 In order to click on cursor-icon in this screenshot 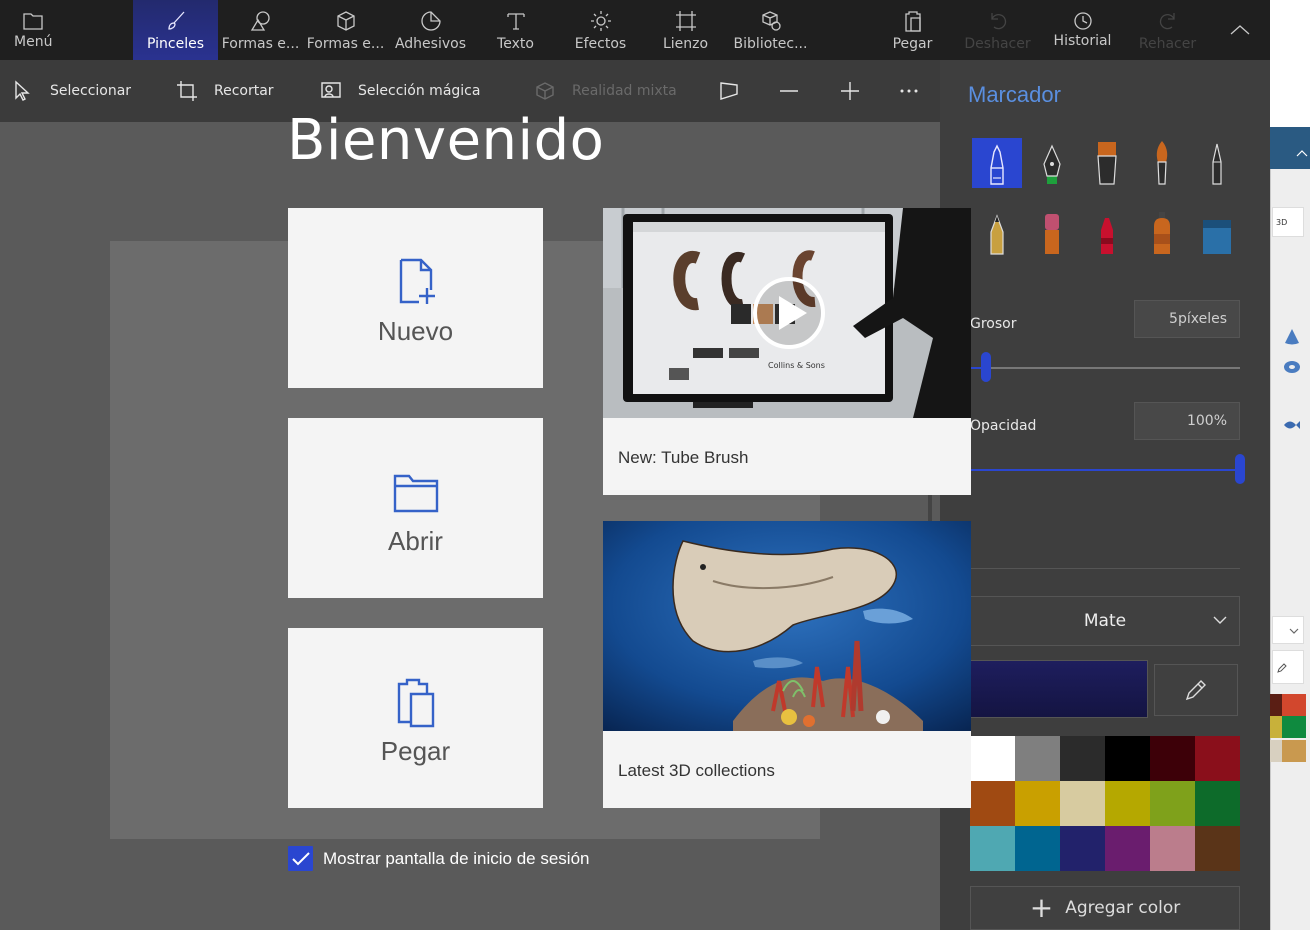, I will do `click(22, 90)`.